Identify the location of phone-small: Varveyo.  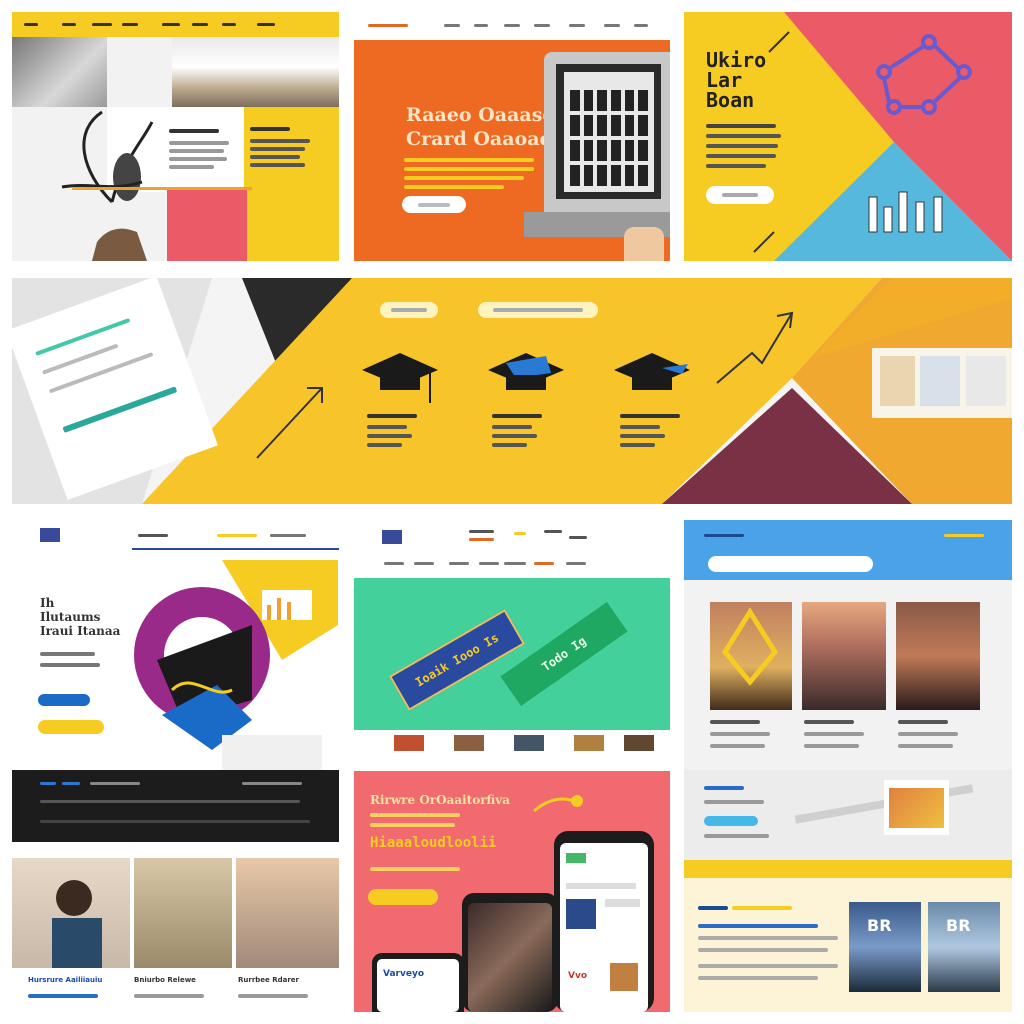
(418, 982).